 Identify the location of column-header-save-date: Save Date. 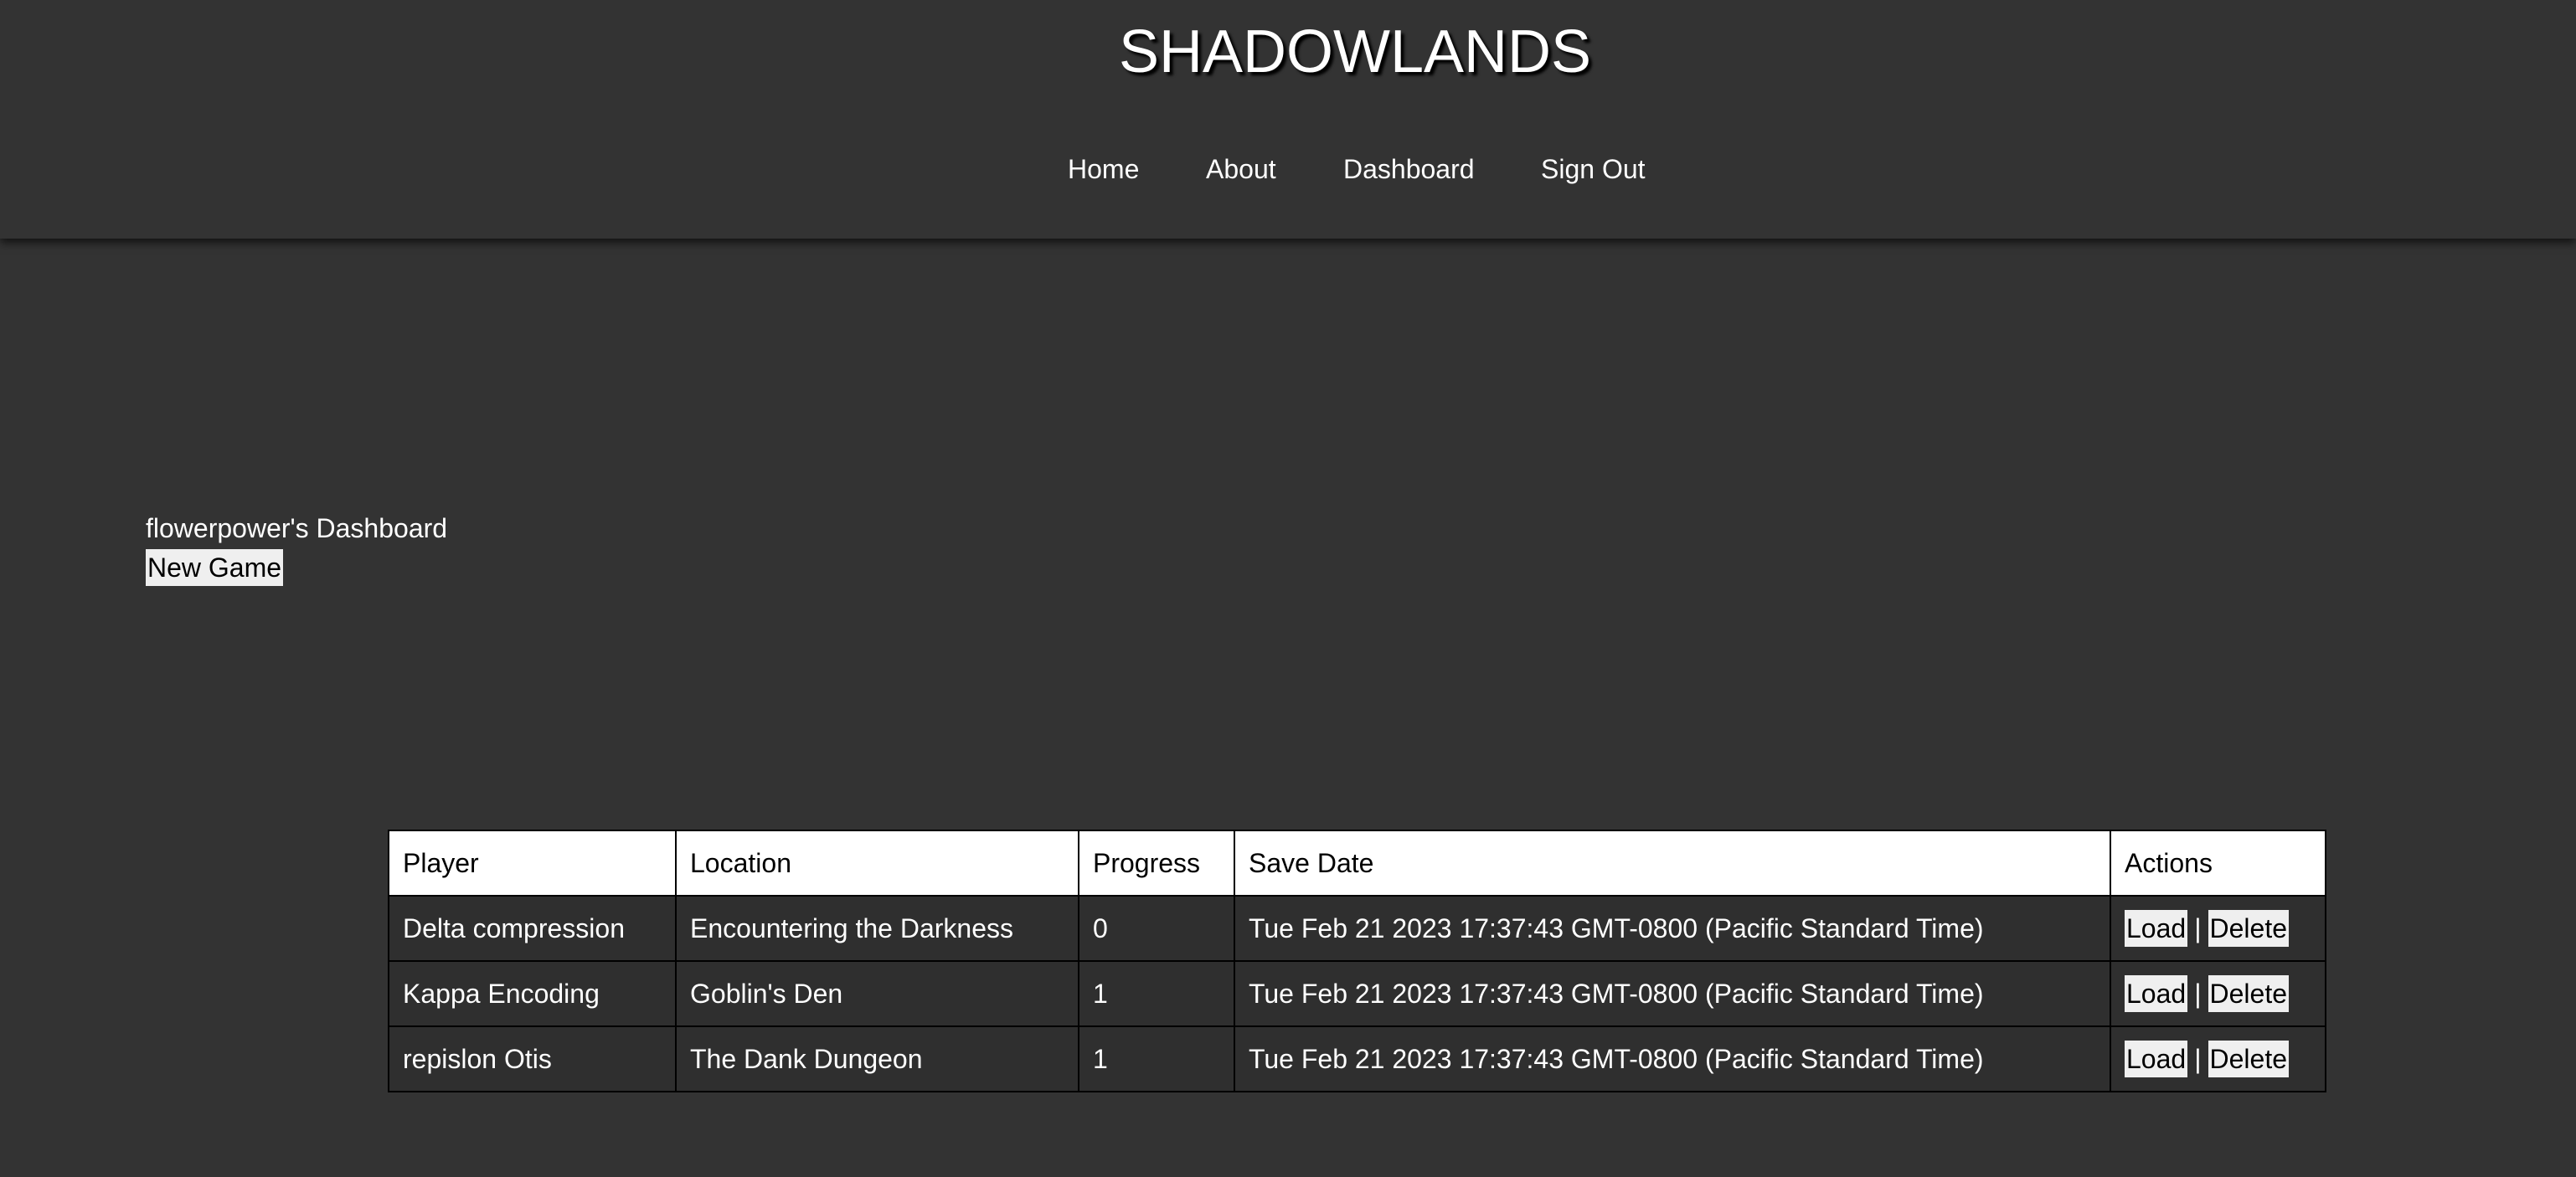
(1672, 864).